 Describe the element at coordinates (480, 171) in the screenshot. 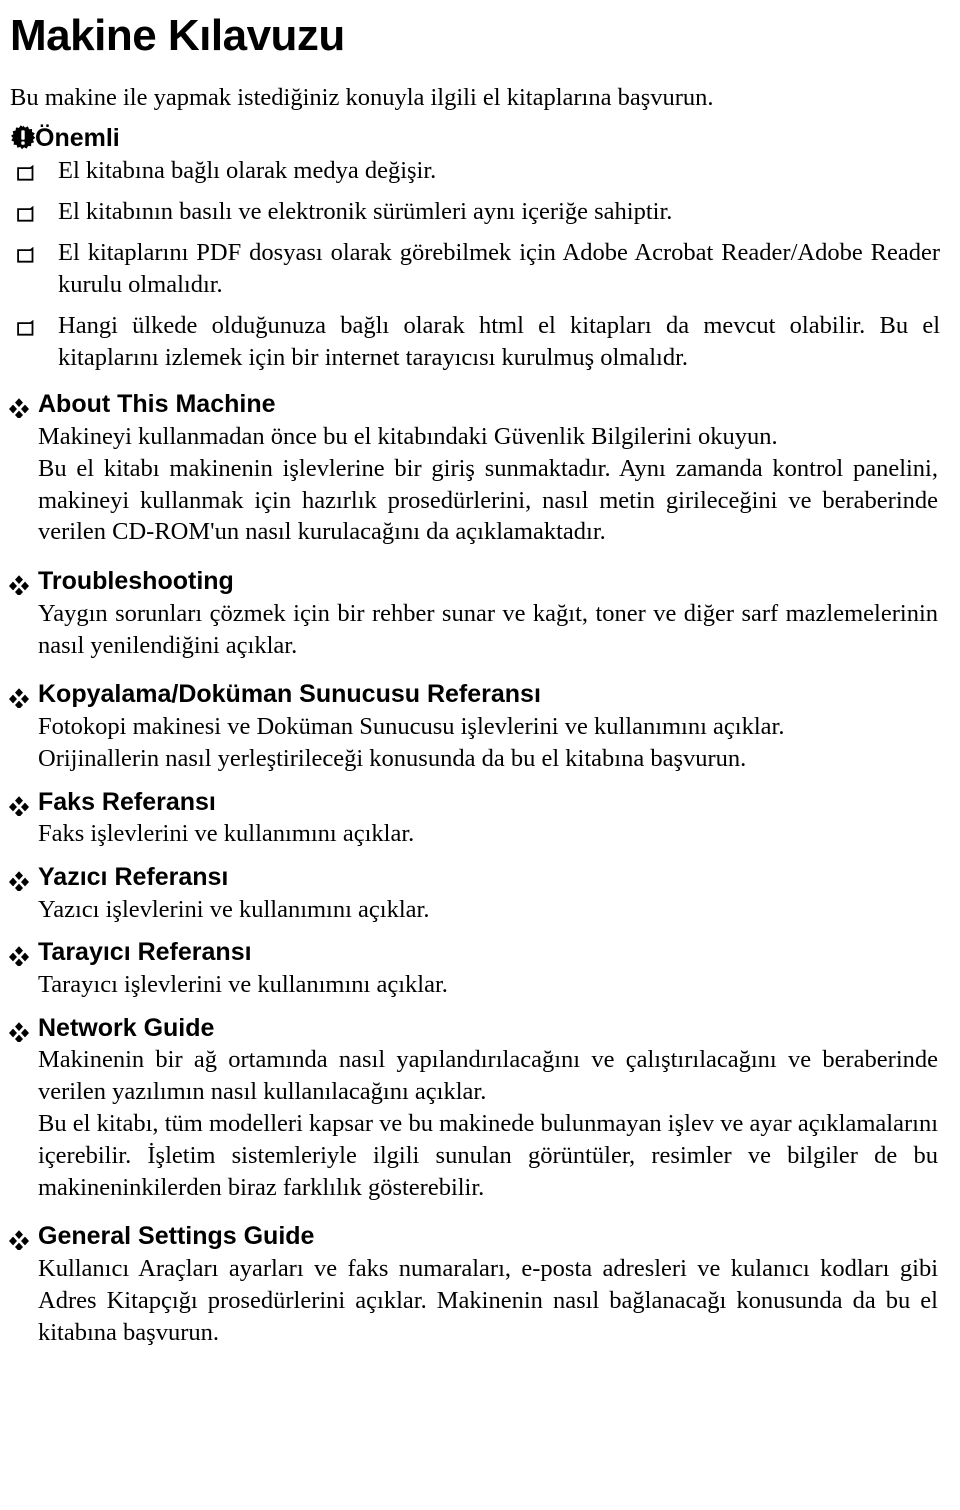

I see `list-item: El kitabına bağlı olarak medya değişir.` at that location.